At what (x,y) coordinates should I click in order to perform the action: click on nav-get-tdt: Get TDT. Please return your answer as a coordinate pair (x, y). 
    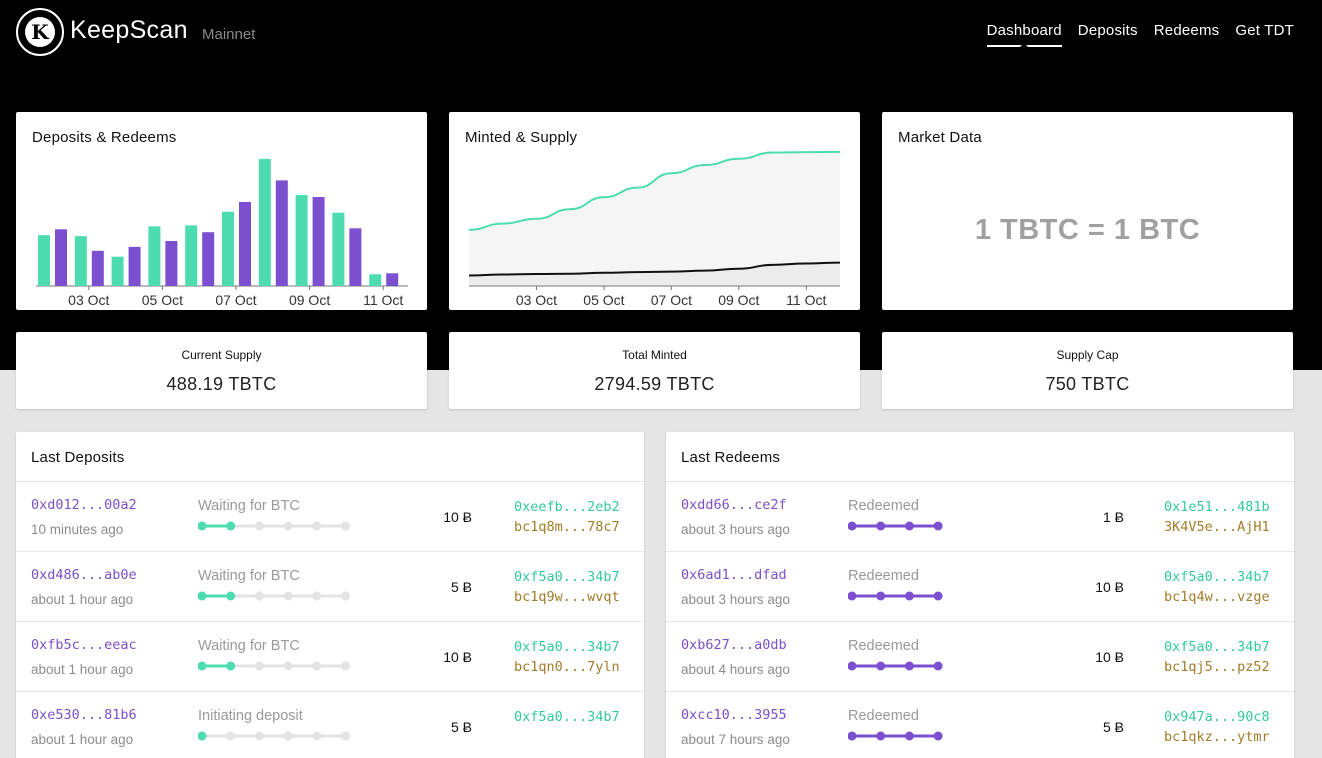
    Looking at the image, I should click on (1264, 34).